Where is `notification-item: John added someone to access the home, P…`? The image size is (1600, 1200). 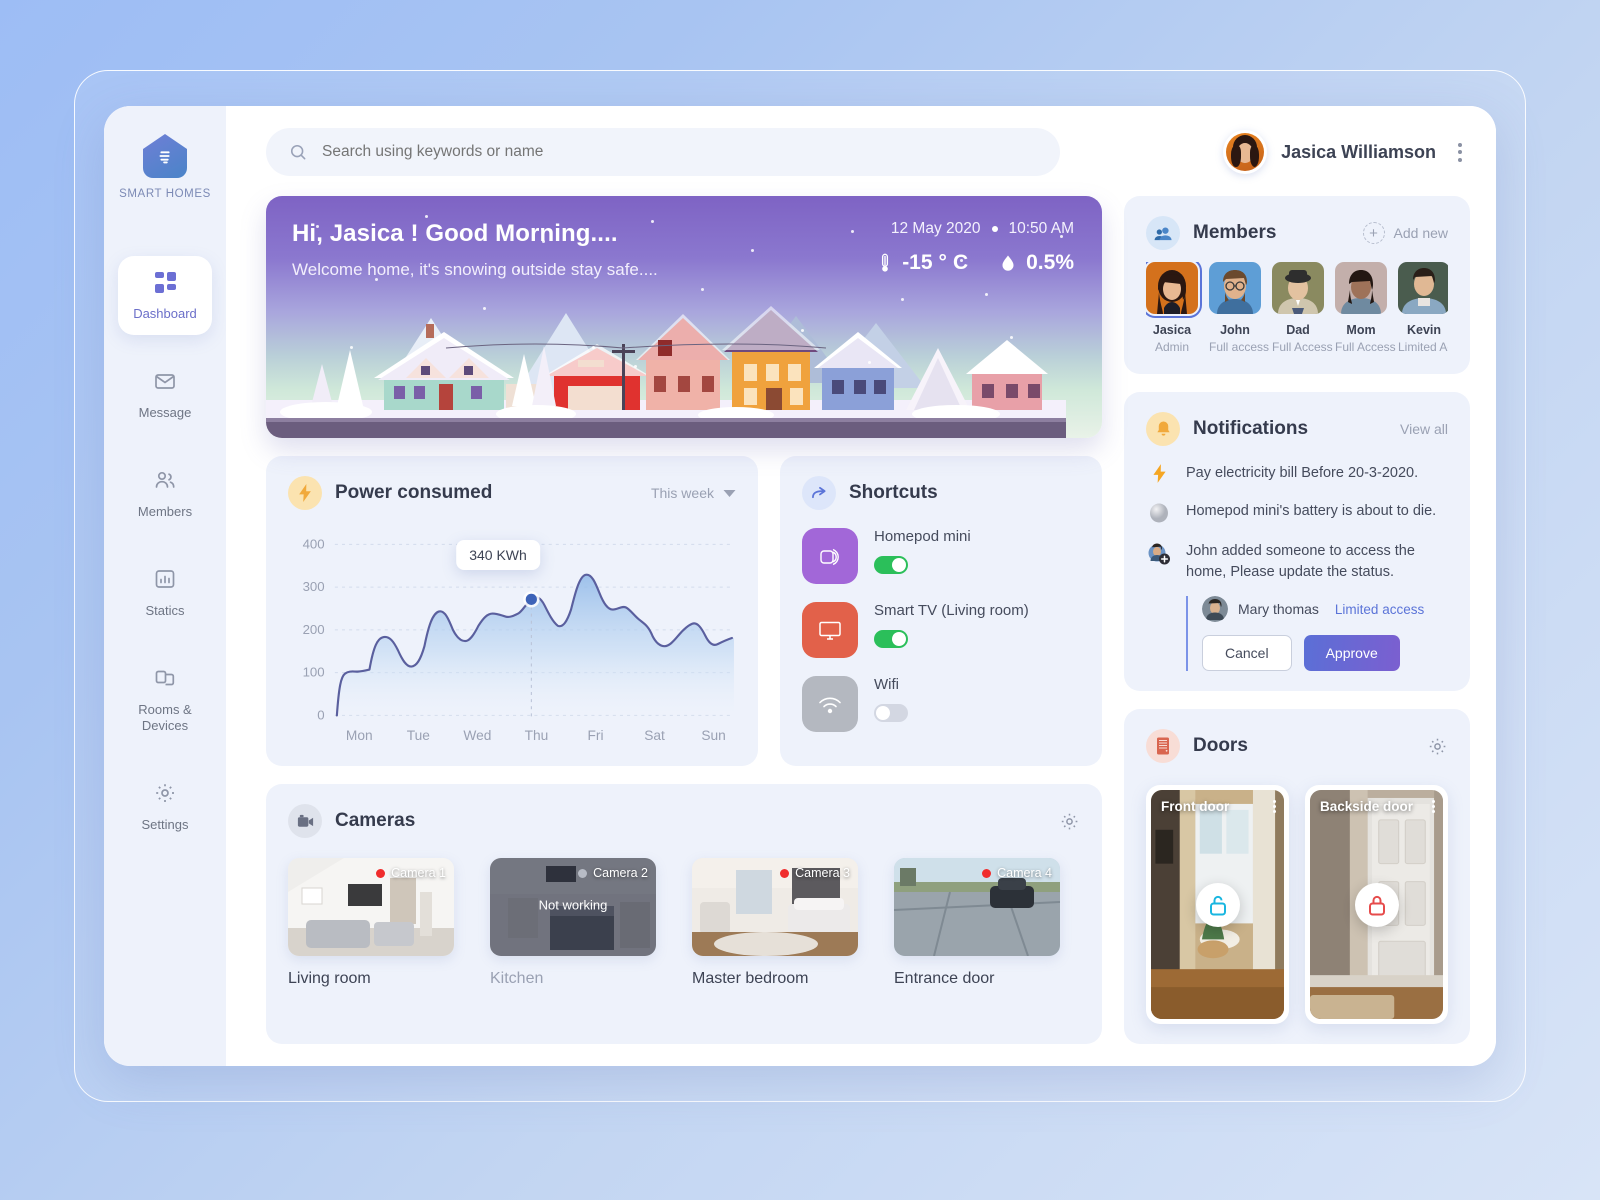 notification-item: John added someone to access the home, P… is located at coordinates (1297, 562).